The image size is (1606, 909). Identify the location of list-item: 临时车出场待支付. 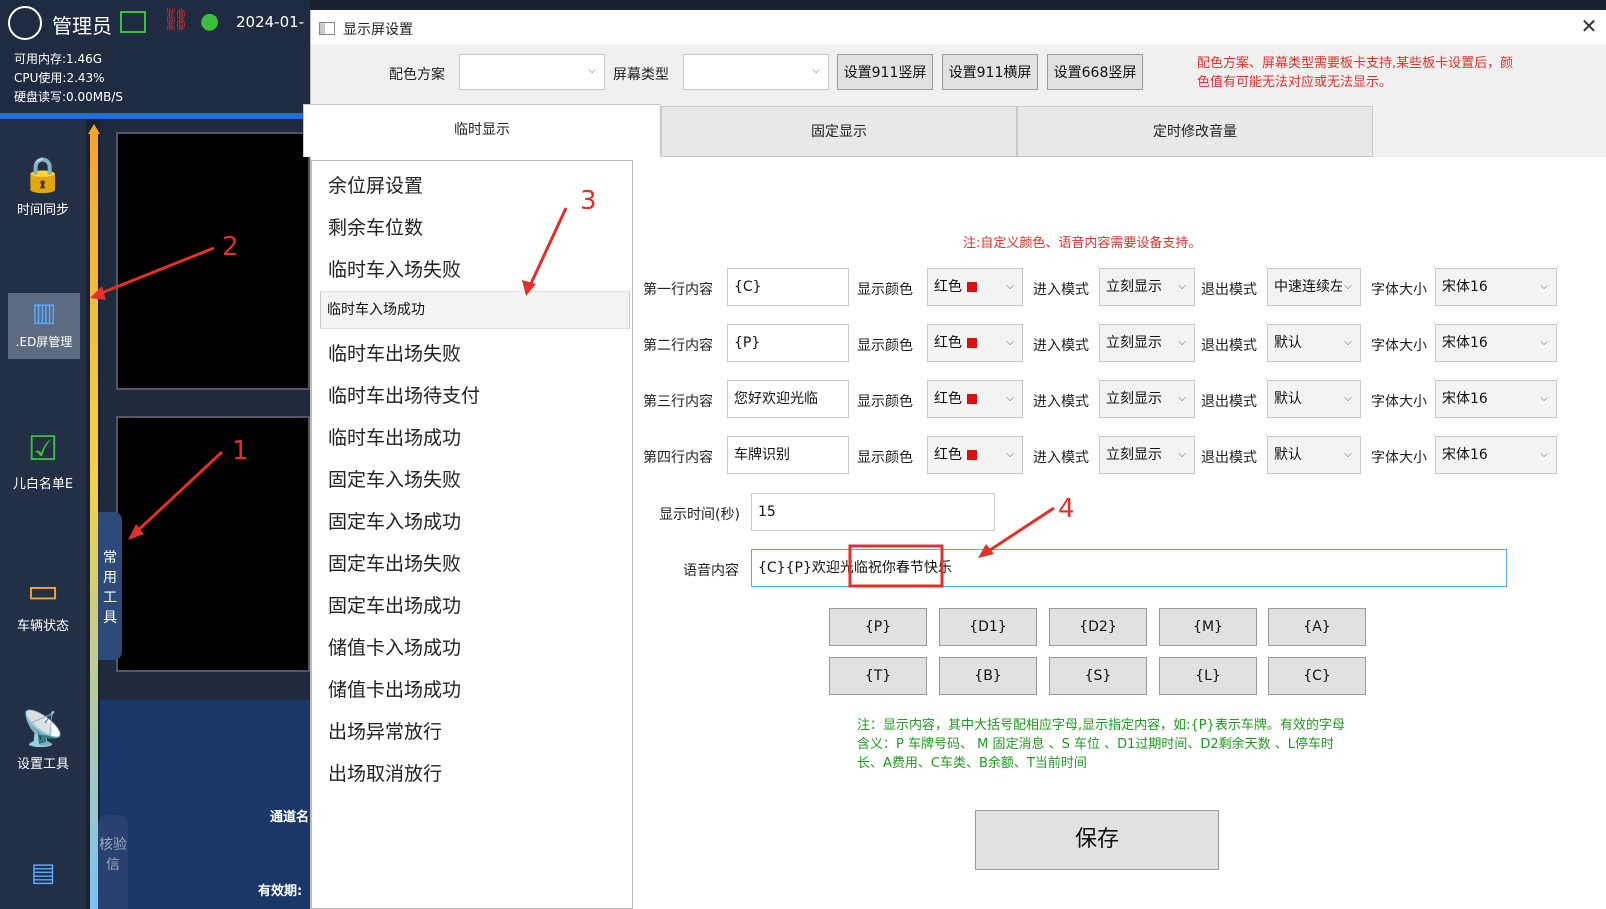
(475, 396).